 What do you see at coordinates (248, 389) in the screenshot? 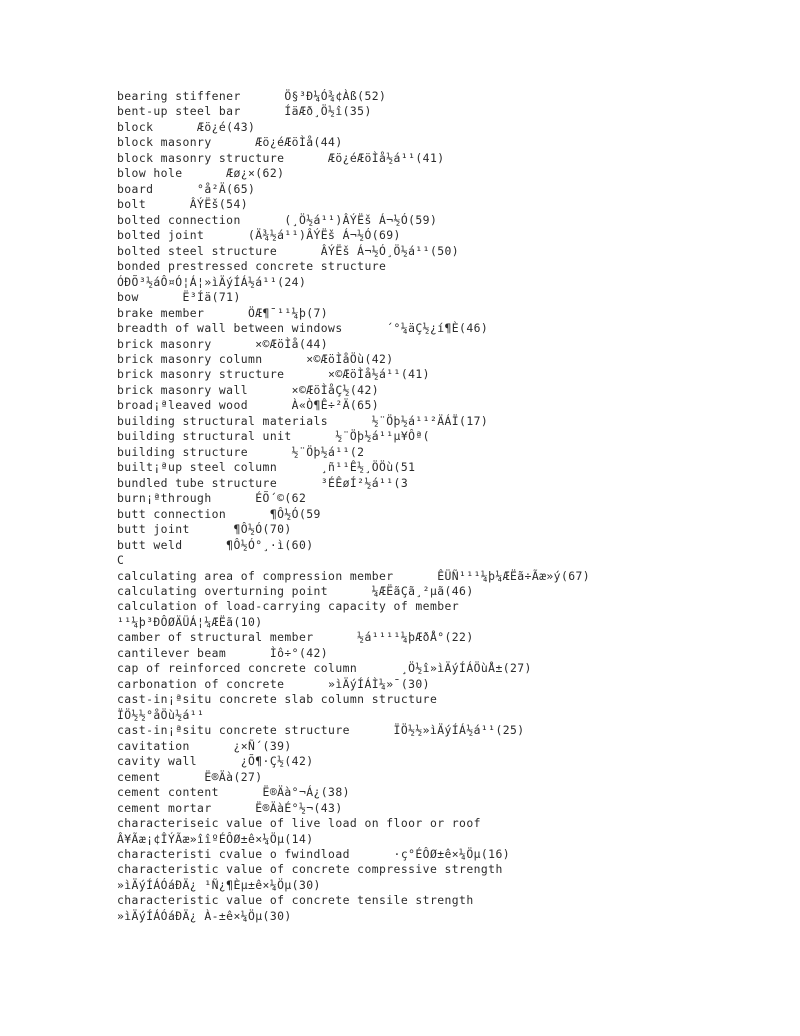
I see `glossary-entry-line: brick masonry wall ×©ÆöÌåÇ½(42)` at bounding box center [248, 389].